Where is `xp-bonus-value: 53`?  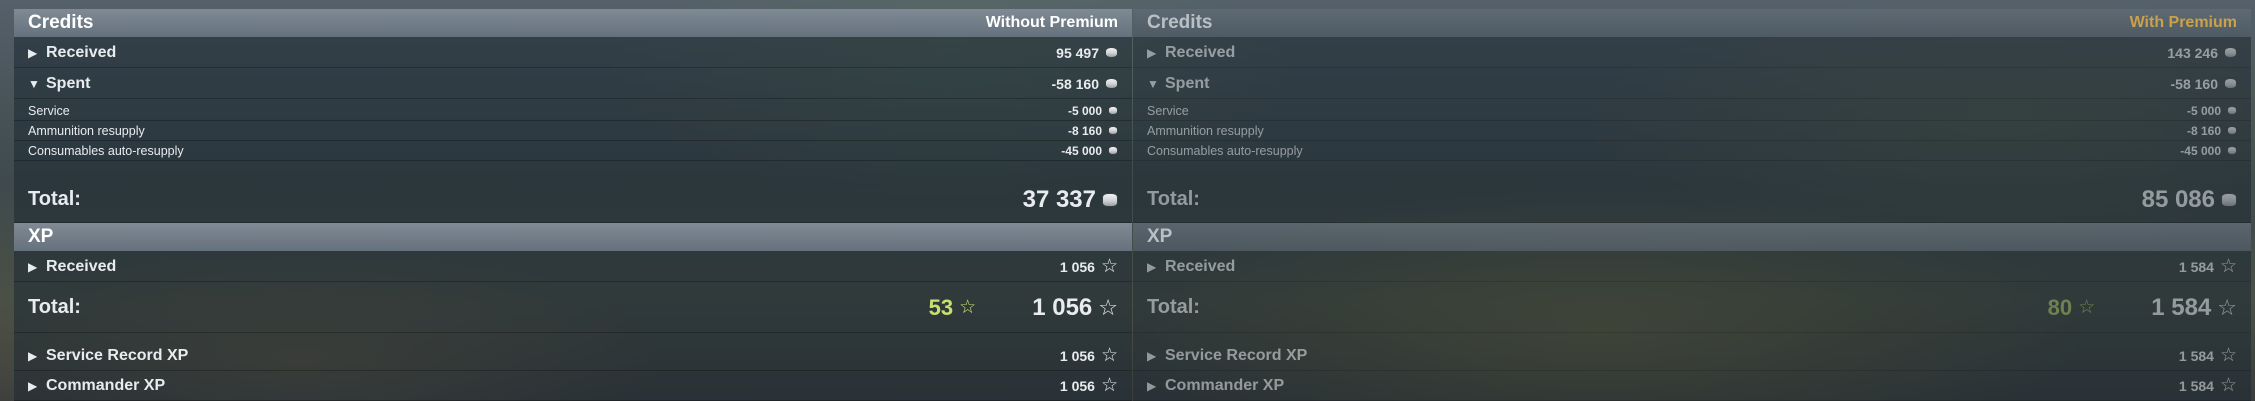 xp-bonus-value: 53 is located at coordinates (941, 307).